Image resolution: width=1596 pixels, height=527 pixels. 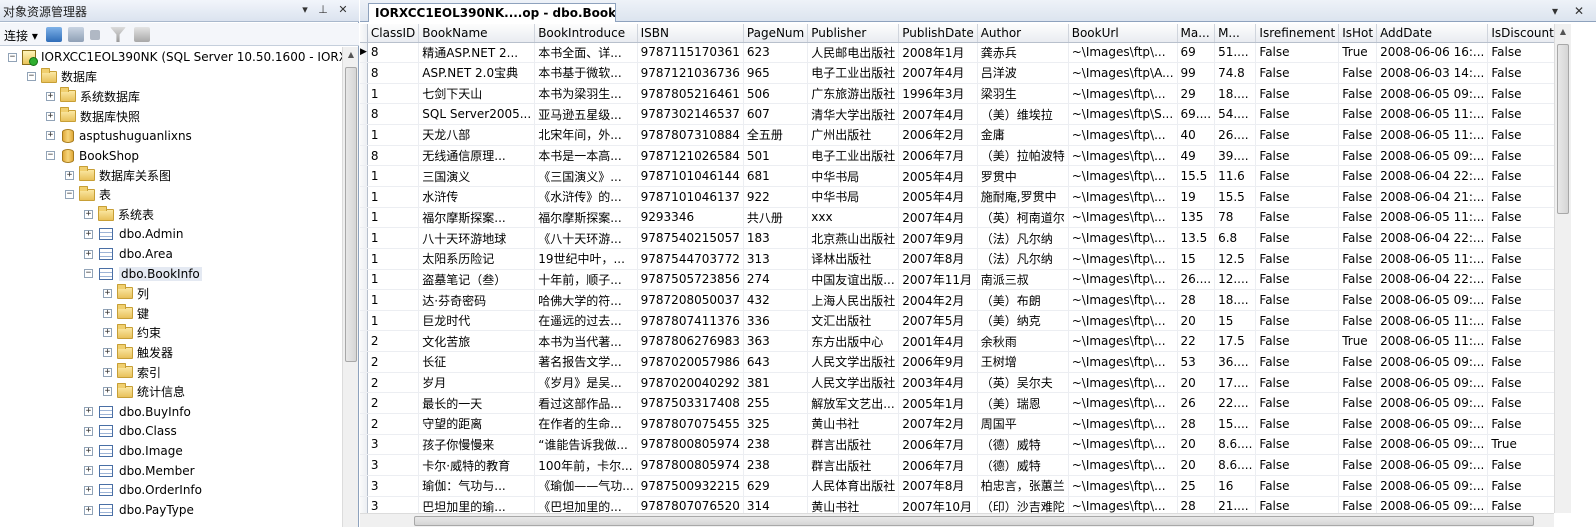 I want to click on grid-vertical-scroll-thumb, so click(x=1563, y=129).